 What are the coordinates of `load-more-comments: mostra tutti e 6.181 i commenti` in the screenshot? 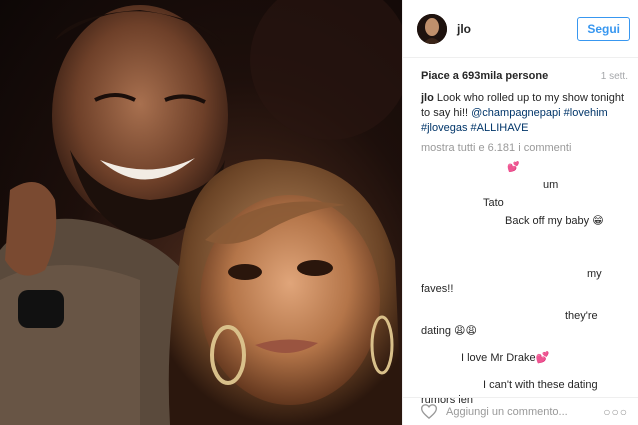 It's located at (524, 148).